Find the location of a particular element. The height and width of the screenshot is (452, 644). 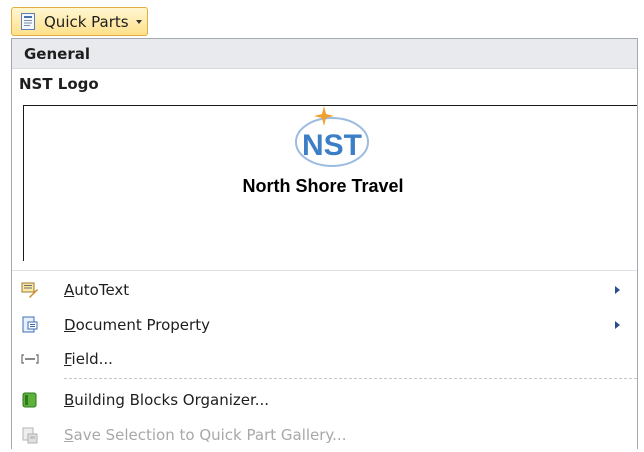

gallery-category-header: General is located at coordinates (324, 54).